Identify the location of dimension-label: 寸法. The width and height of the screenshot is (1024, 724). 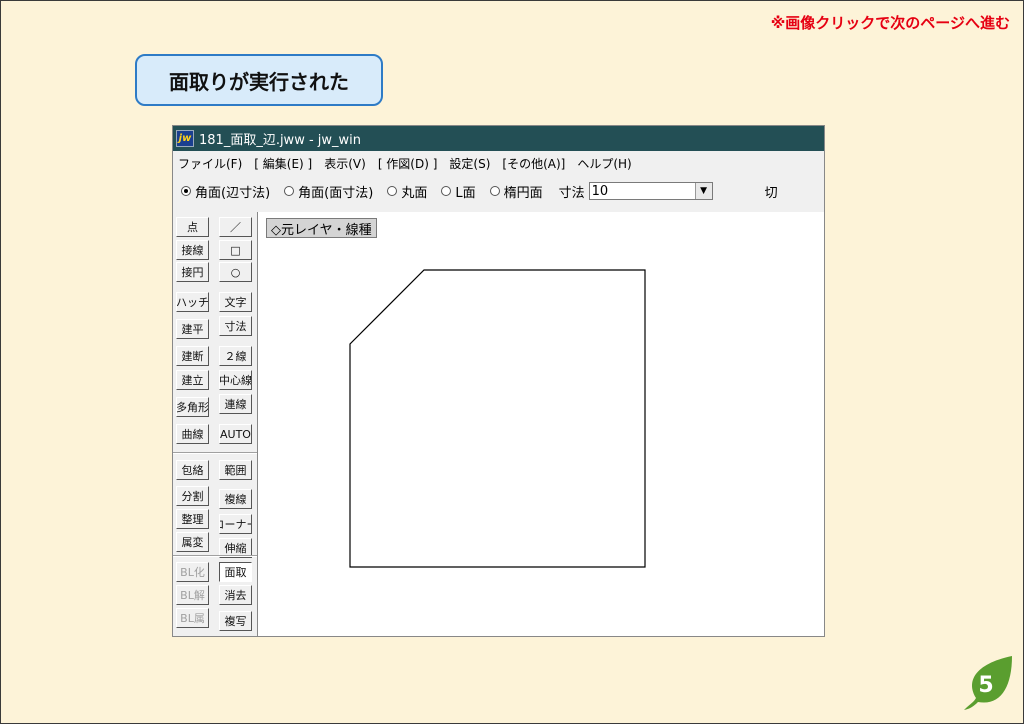
(571, 193).